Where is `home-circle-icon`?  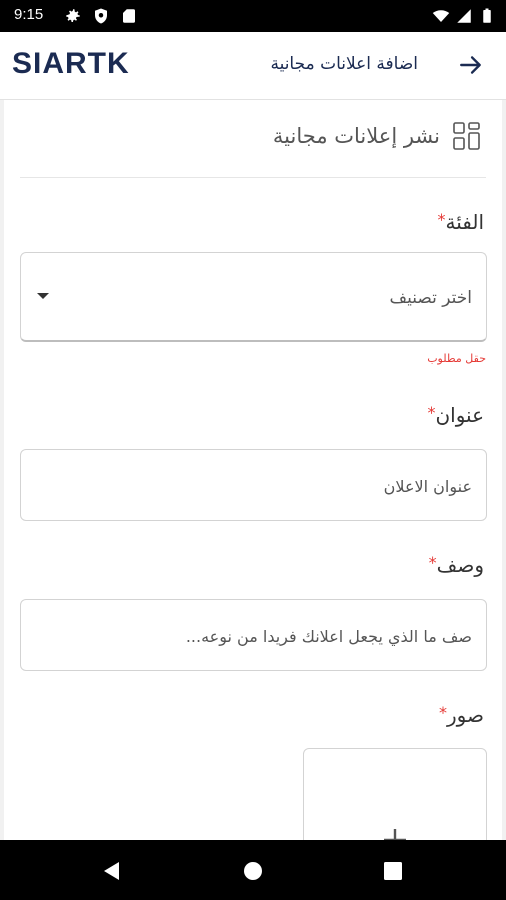 home-circle-icon is located at coordinates (253, 871).